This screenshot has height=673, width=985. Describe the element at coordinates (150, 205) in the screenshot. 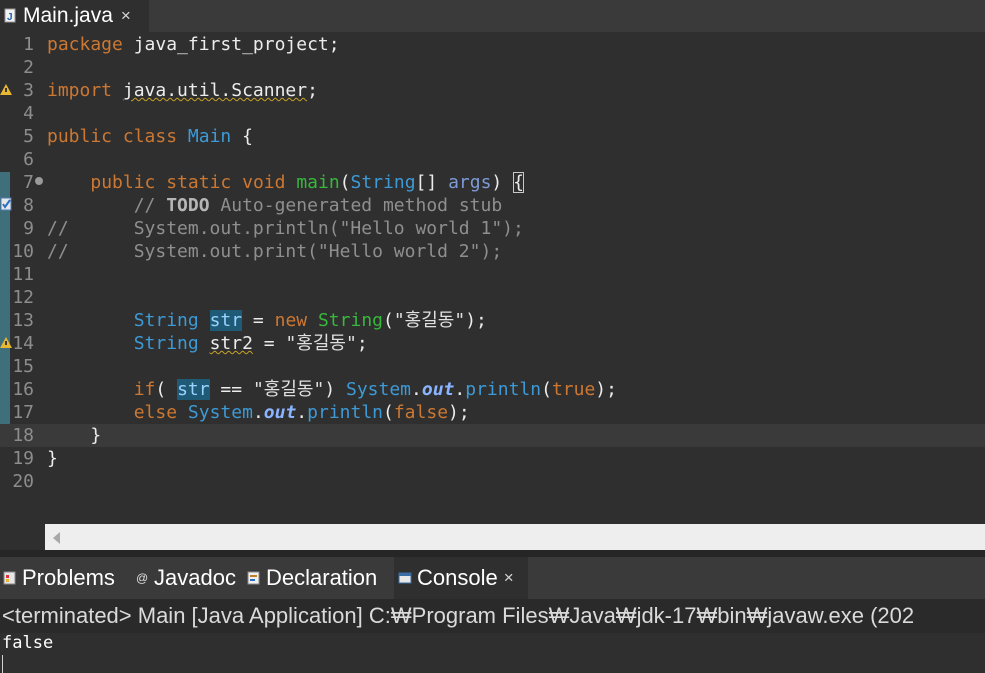

I see `code-token: //` at that location.